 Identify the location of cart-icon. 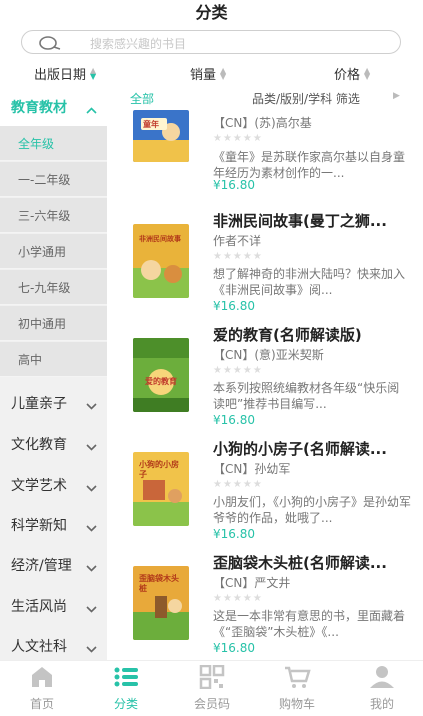
(297, 679).